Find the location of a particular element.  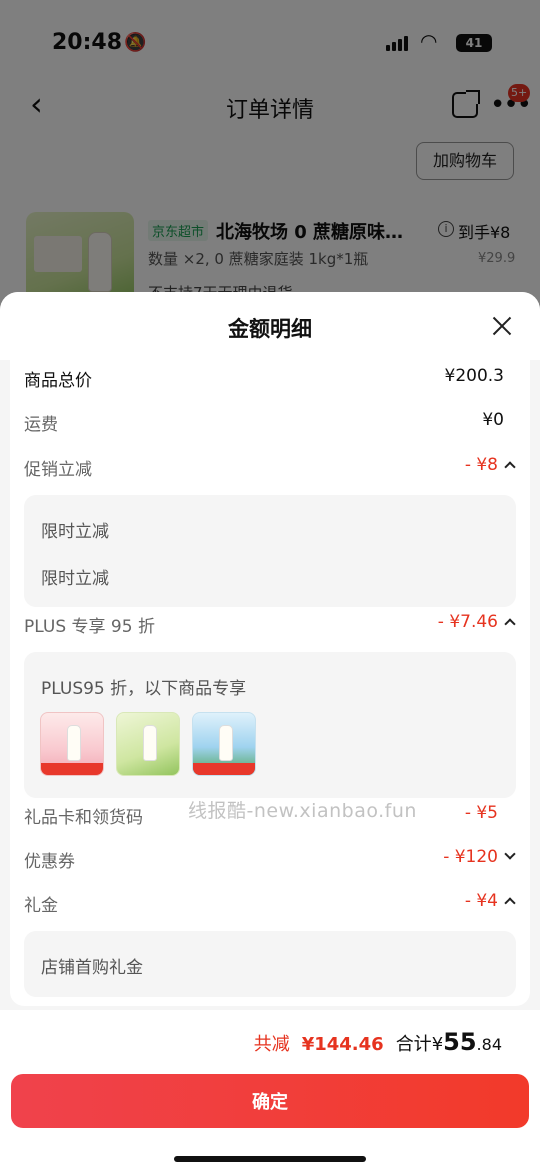

coupon-row: 优惠券 - ¥120 is located at coordinates (270, 860).